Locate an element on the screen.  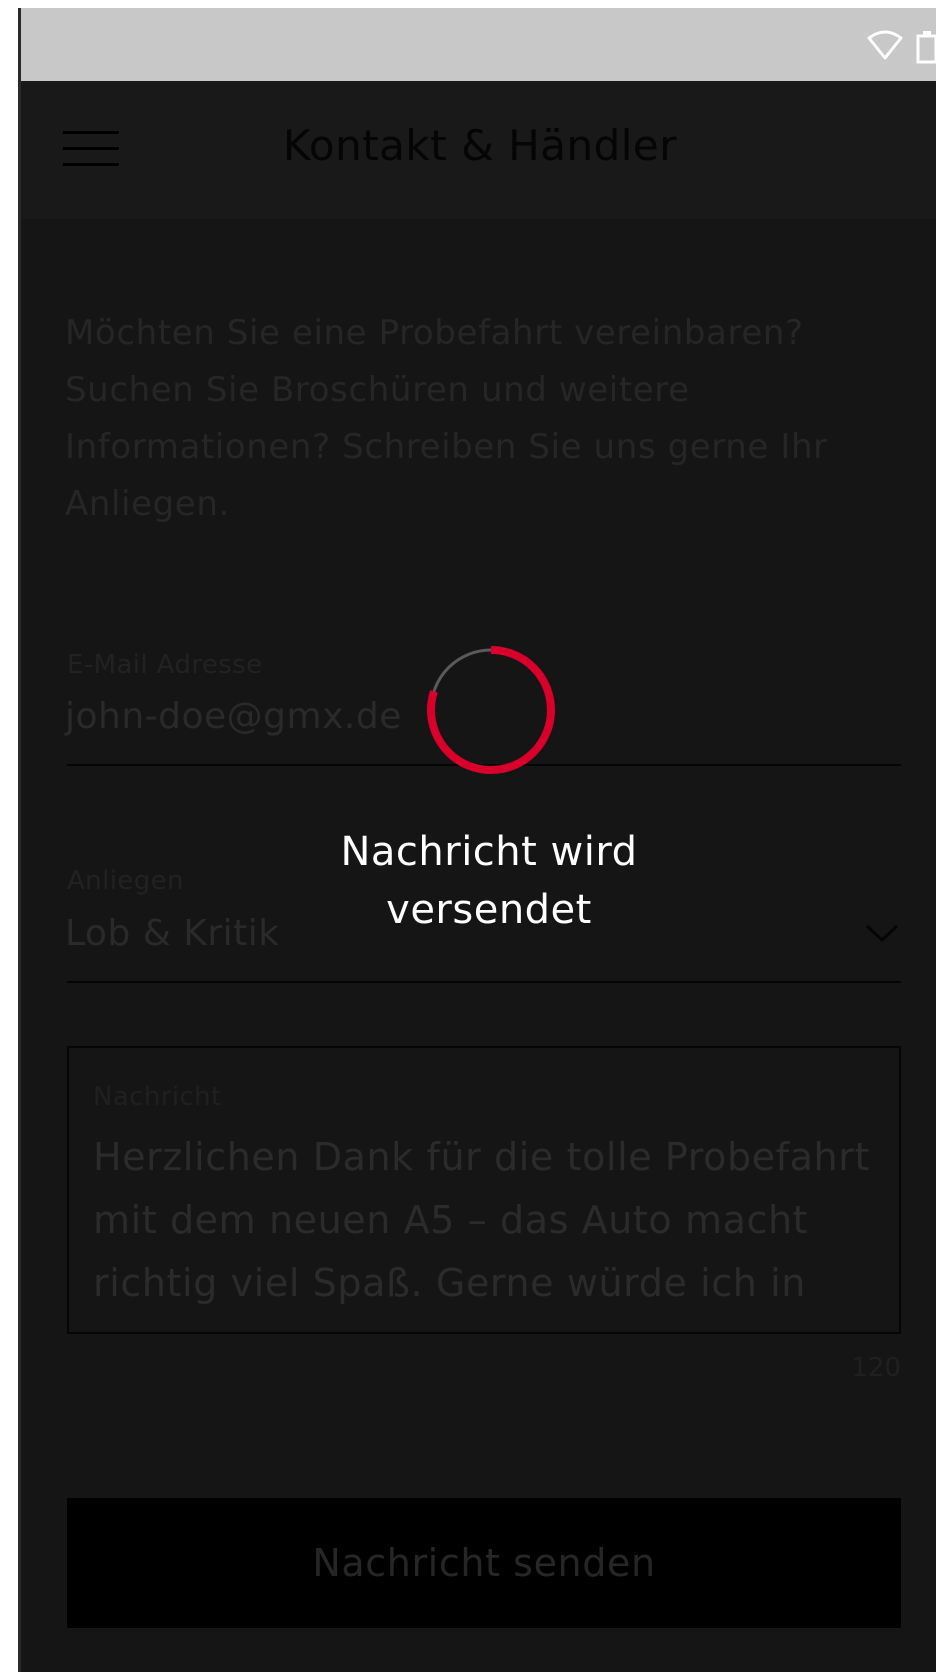
battery-icon is located at coordinates (926, 47).